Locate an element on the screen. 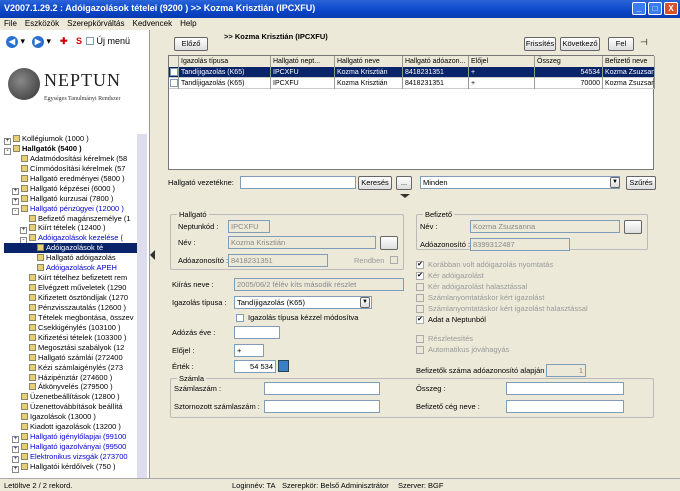 This screenshot has width=680, height=491. invoice-number-field is located at coordinates (322, 388).